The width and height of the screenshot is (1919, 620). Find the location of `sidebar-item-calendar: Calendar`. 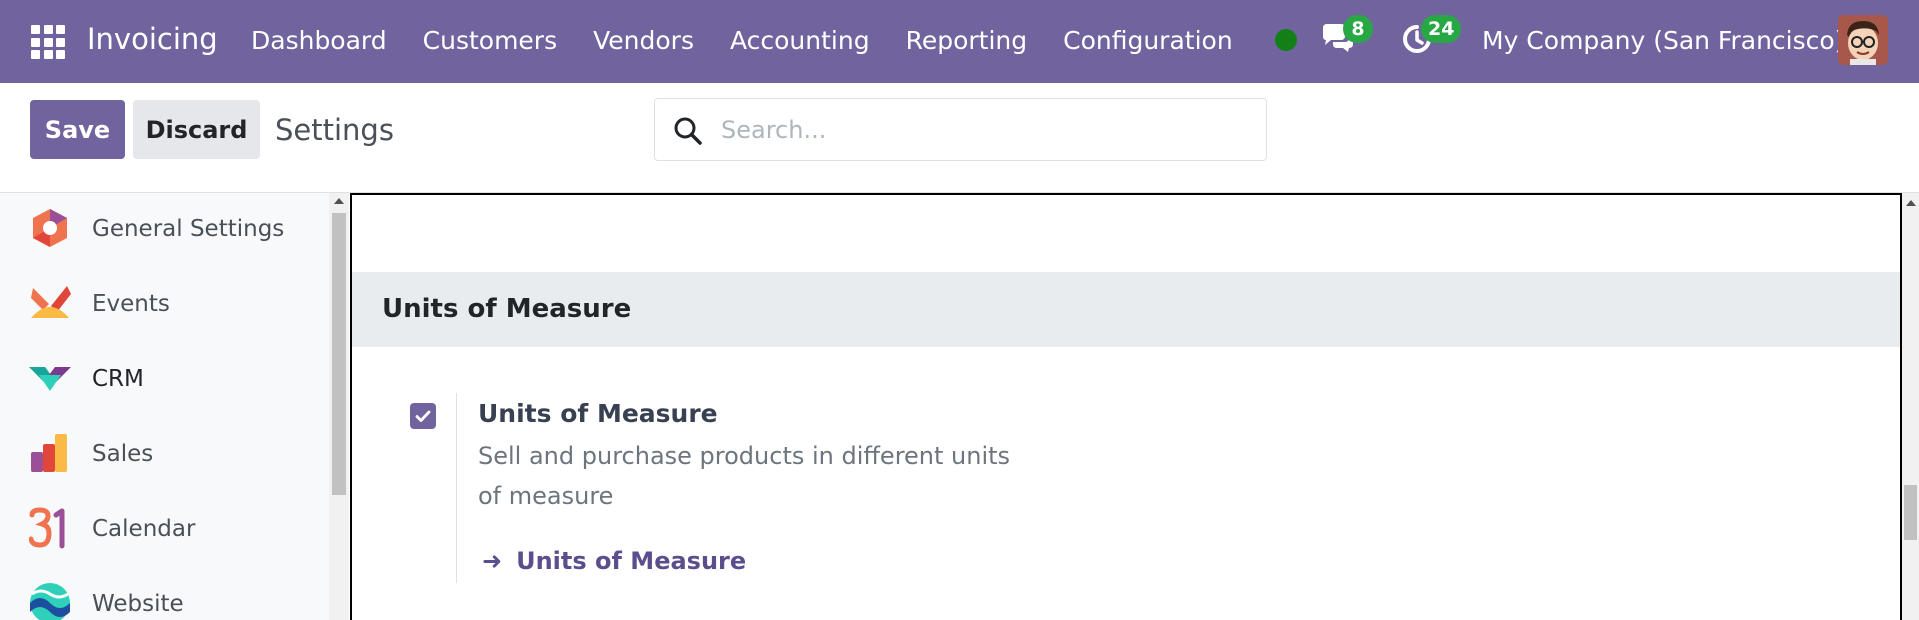

sidebar-item-calendar: Calendar is located at coordinates (164, 528).